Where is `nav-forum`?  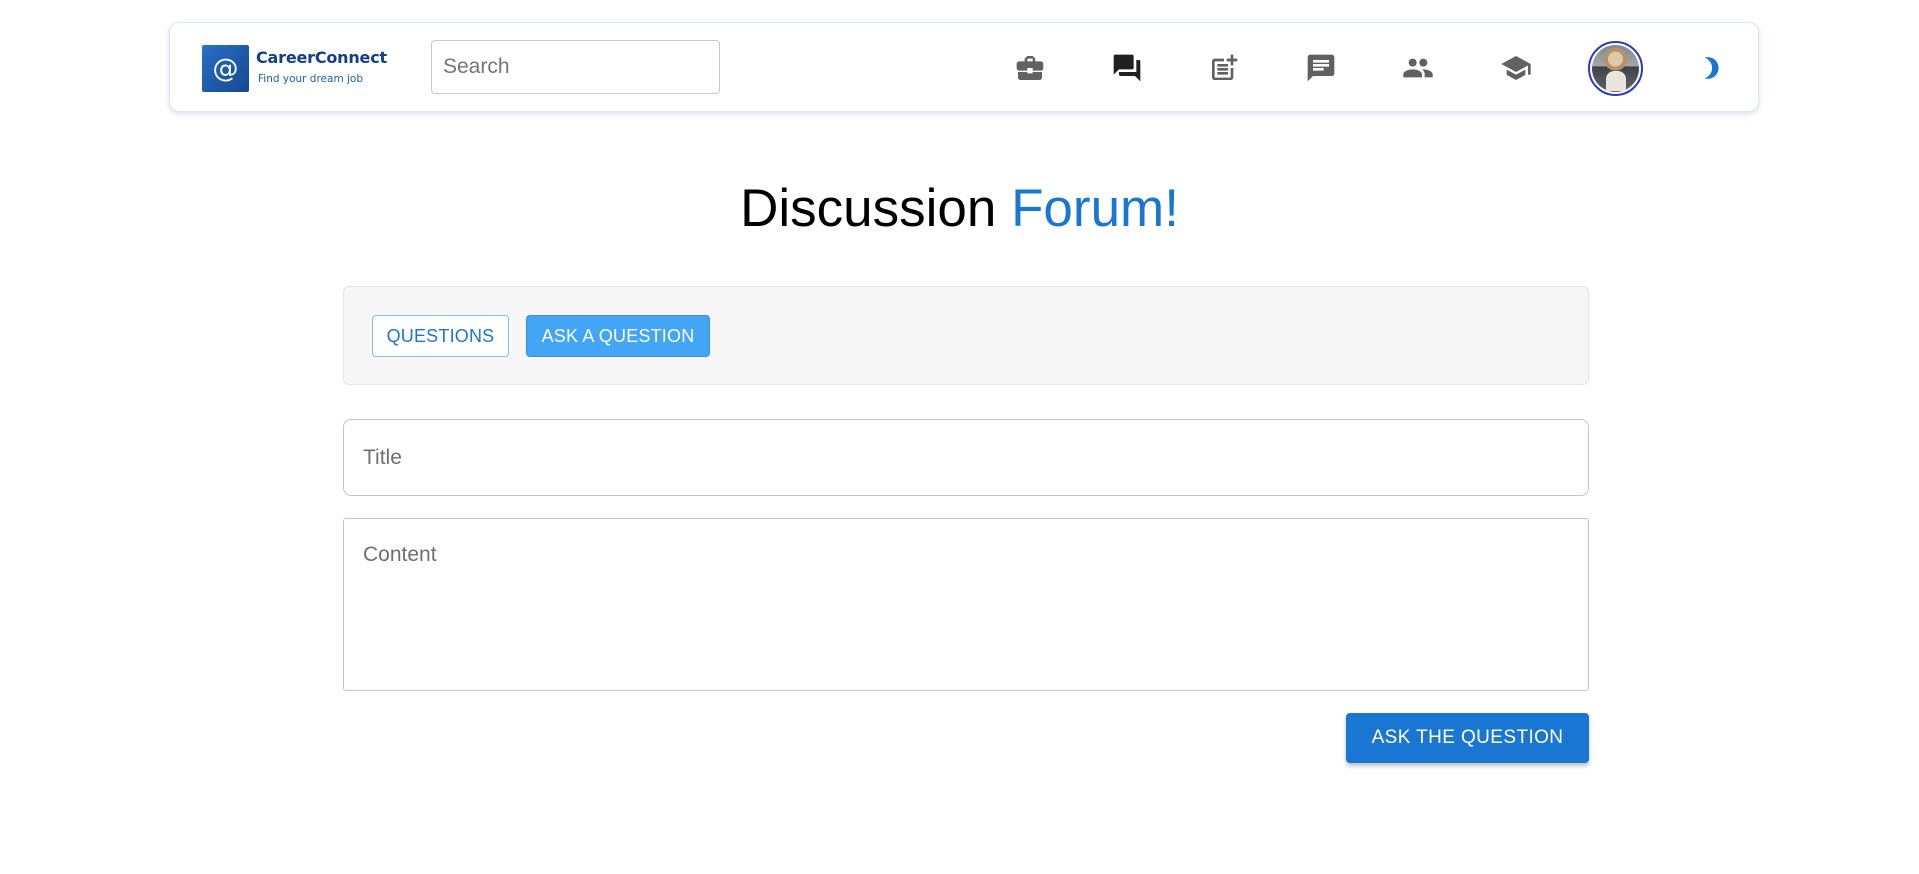
nav-forum is located at coordinates (1127, 68).